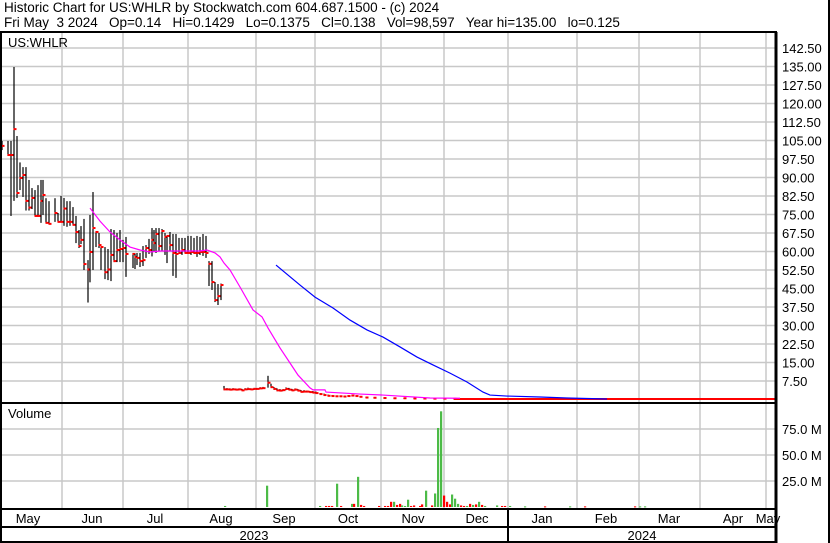 The width and height of the screenshot is (830, 543). What do you see at coordinates (642, 535) in the screenshot?
I see `year-label: 2024` at bounding box center [642, 535].